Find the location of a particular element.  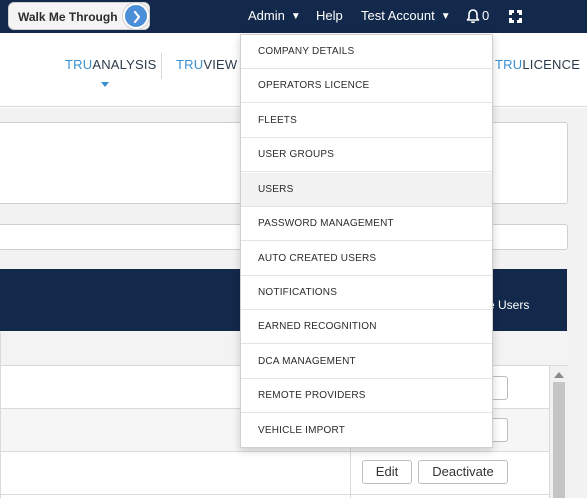

menu-item-users: USERS is located at coordinates (366, 190).